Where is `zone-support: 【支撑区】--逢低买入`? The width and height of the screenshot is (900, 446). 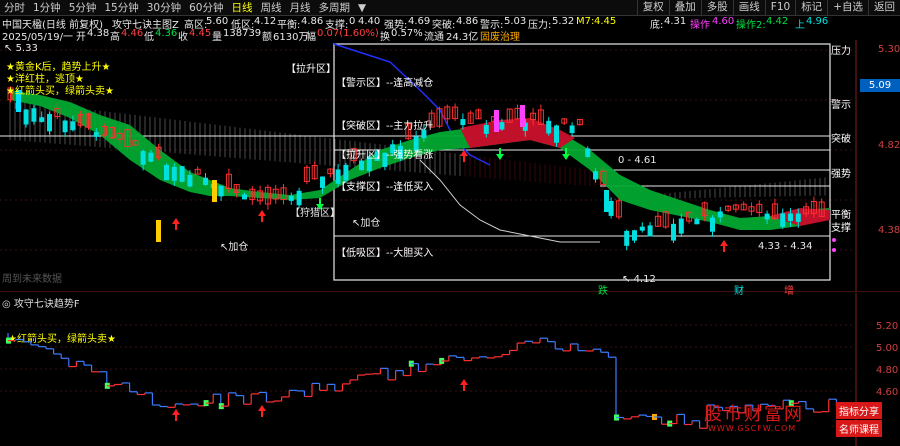
zone-support: 【支撑区】--逢低买入 is located at coordinates (385, 187).